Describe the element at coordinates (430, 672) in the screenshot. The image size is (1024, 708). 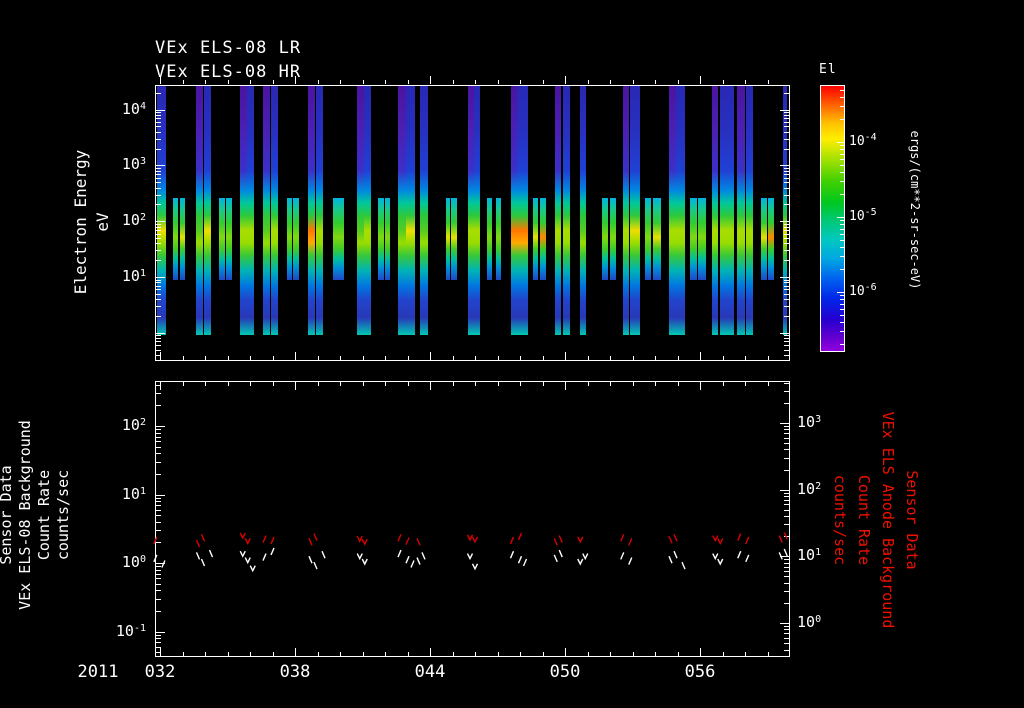
I see `axis-tick-label: 044` at that location.